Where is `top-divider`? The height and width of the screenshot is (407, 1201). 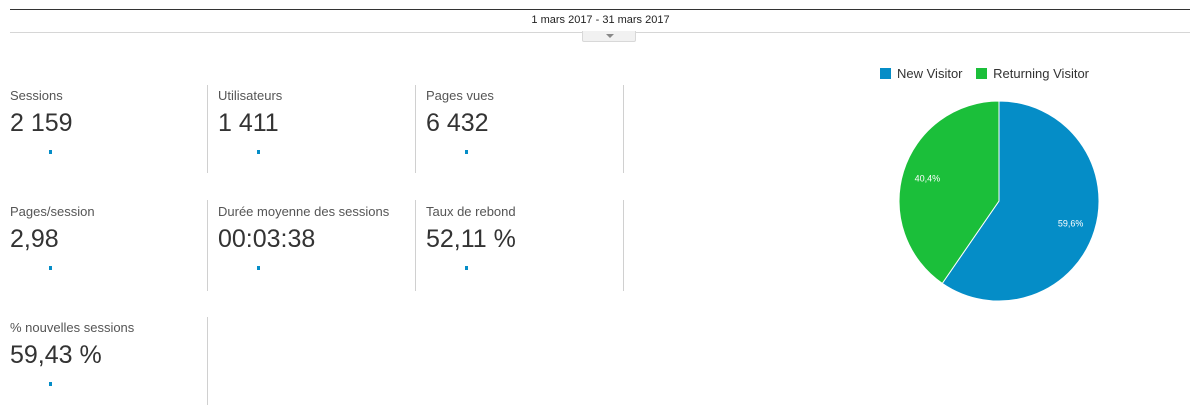 top-divider is located at coordinates (600, 9).